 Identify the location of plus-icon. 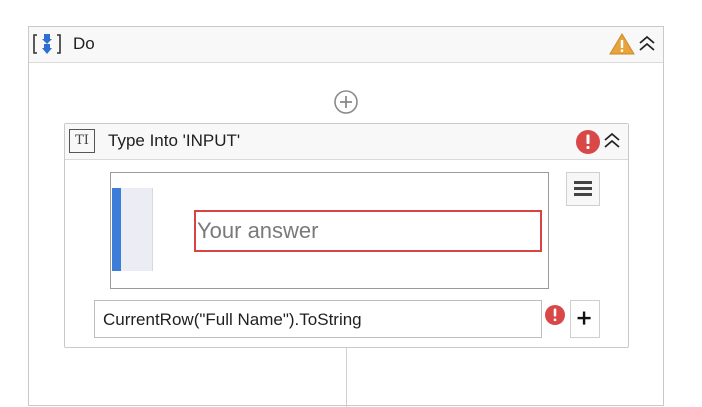
(584, 318).